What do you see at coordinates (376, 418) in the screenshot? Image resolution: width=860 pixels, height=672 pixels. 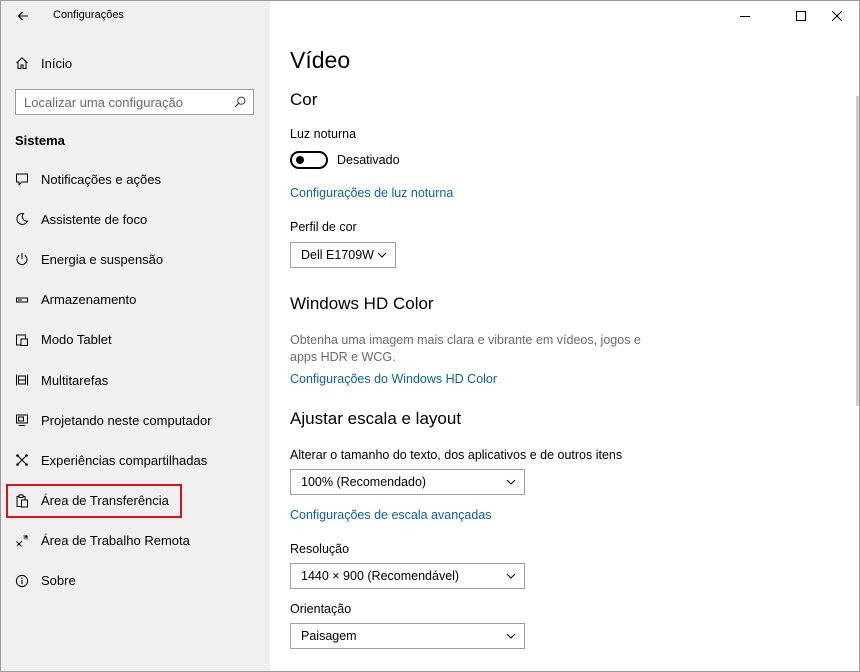 I see `section-heading-scale: Ajustar escala e layout` at bounding box center [376, 418].